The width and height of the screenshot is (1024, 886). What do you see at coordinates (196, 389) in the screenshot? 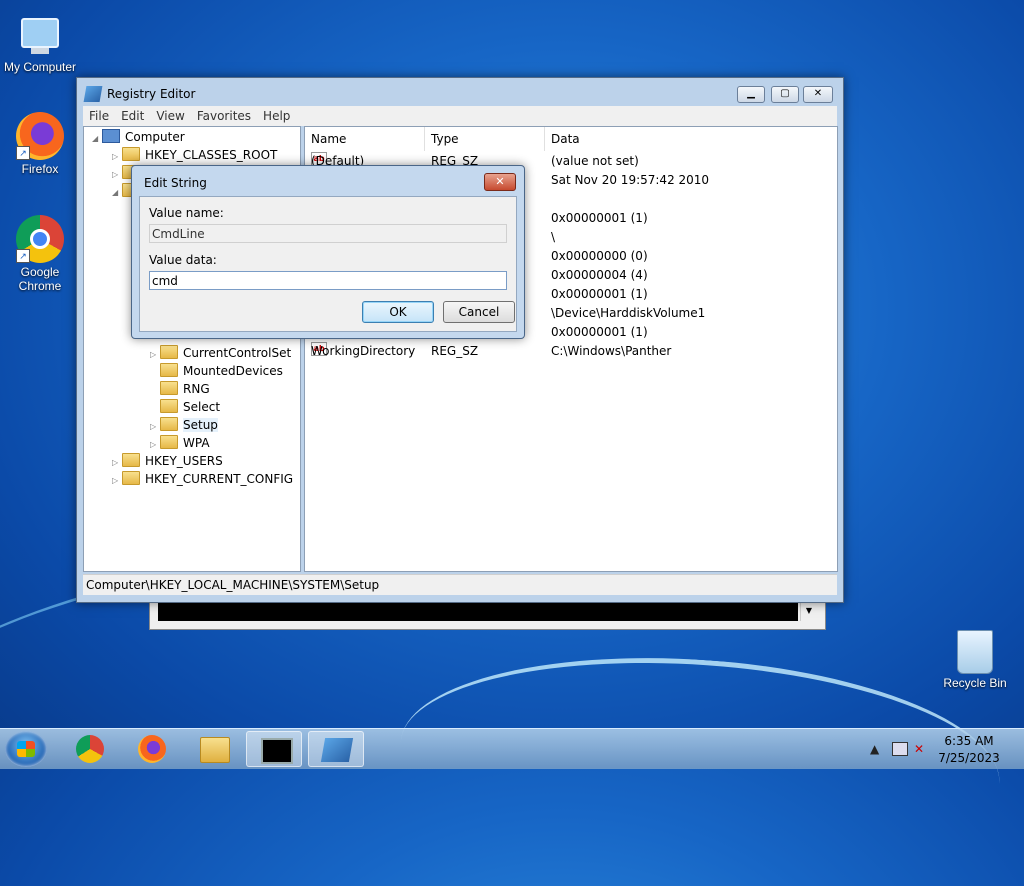
I see `tree-item-label: RNG` at bounding box center [196, 389].